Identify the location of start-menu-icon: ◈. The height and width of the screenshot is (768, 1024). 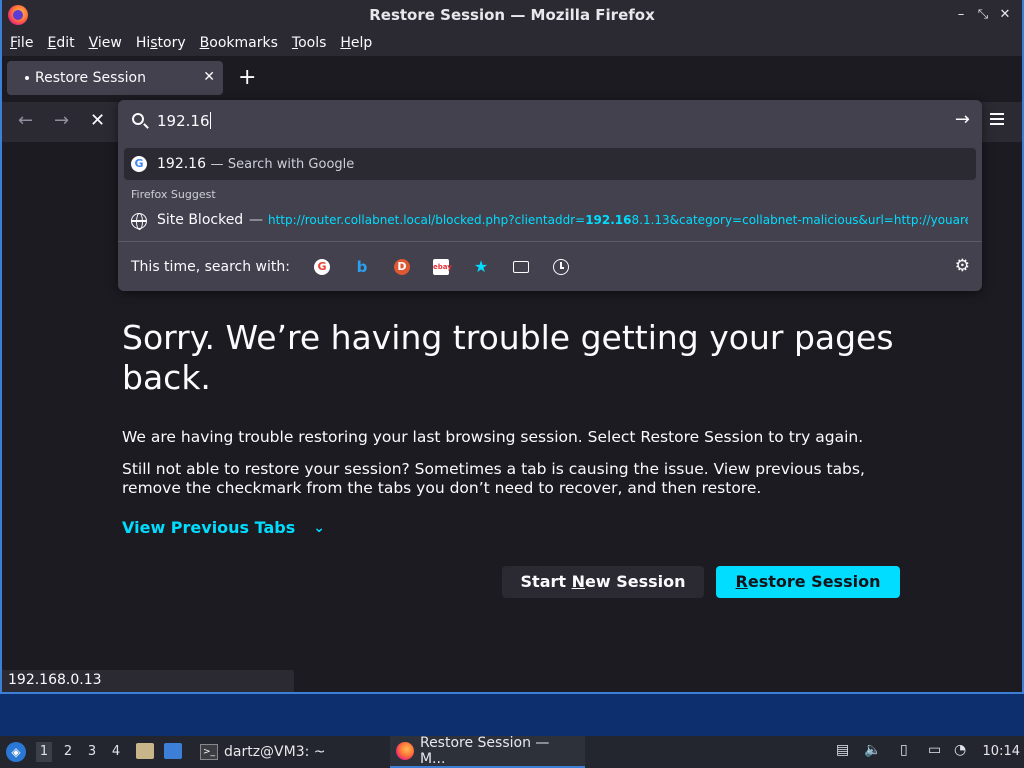
(16, 752).